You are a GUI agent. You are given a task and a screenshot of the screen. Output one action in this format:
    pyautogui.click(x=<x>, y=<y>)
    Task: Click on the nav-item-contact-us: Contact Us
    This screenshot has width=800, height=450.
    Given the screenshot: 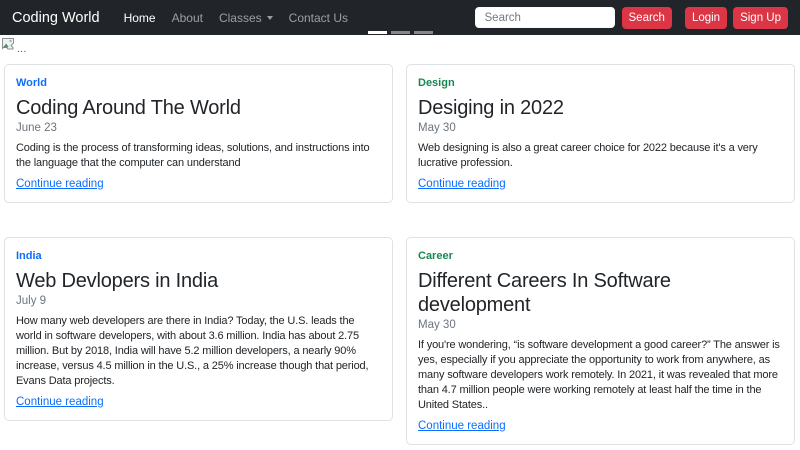 What is the action you would take?
    pyautogui.click(x=318, y=18)
    